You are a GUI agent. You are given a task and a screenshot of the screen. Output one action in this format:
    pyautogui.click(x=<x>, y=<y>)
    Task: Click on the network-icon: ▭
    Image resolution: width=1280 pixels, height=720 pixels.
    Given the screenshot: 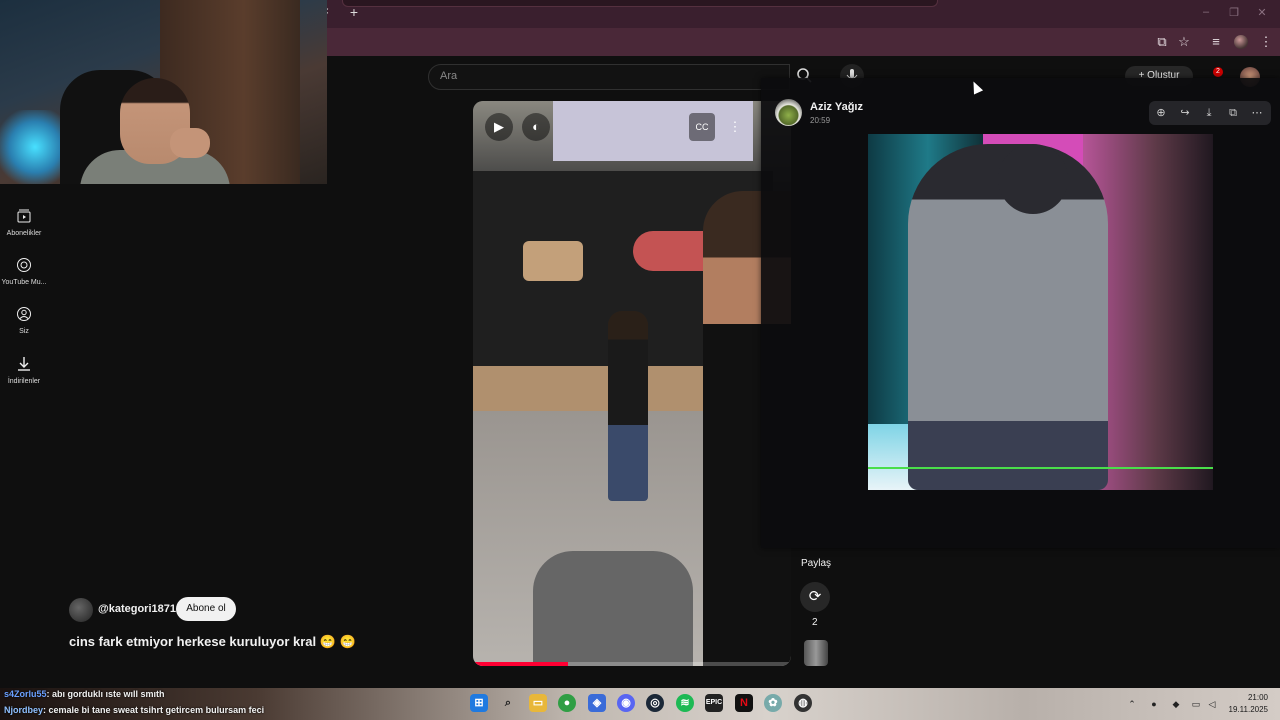 What is the action you would take?
    pyautogui.click(x=1196, y=704)
    